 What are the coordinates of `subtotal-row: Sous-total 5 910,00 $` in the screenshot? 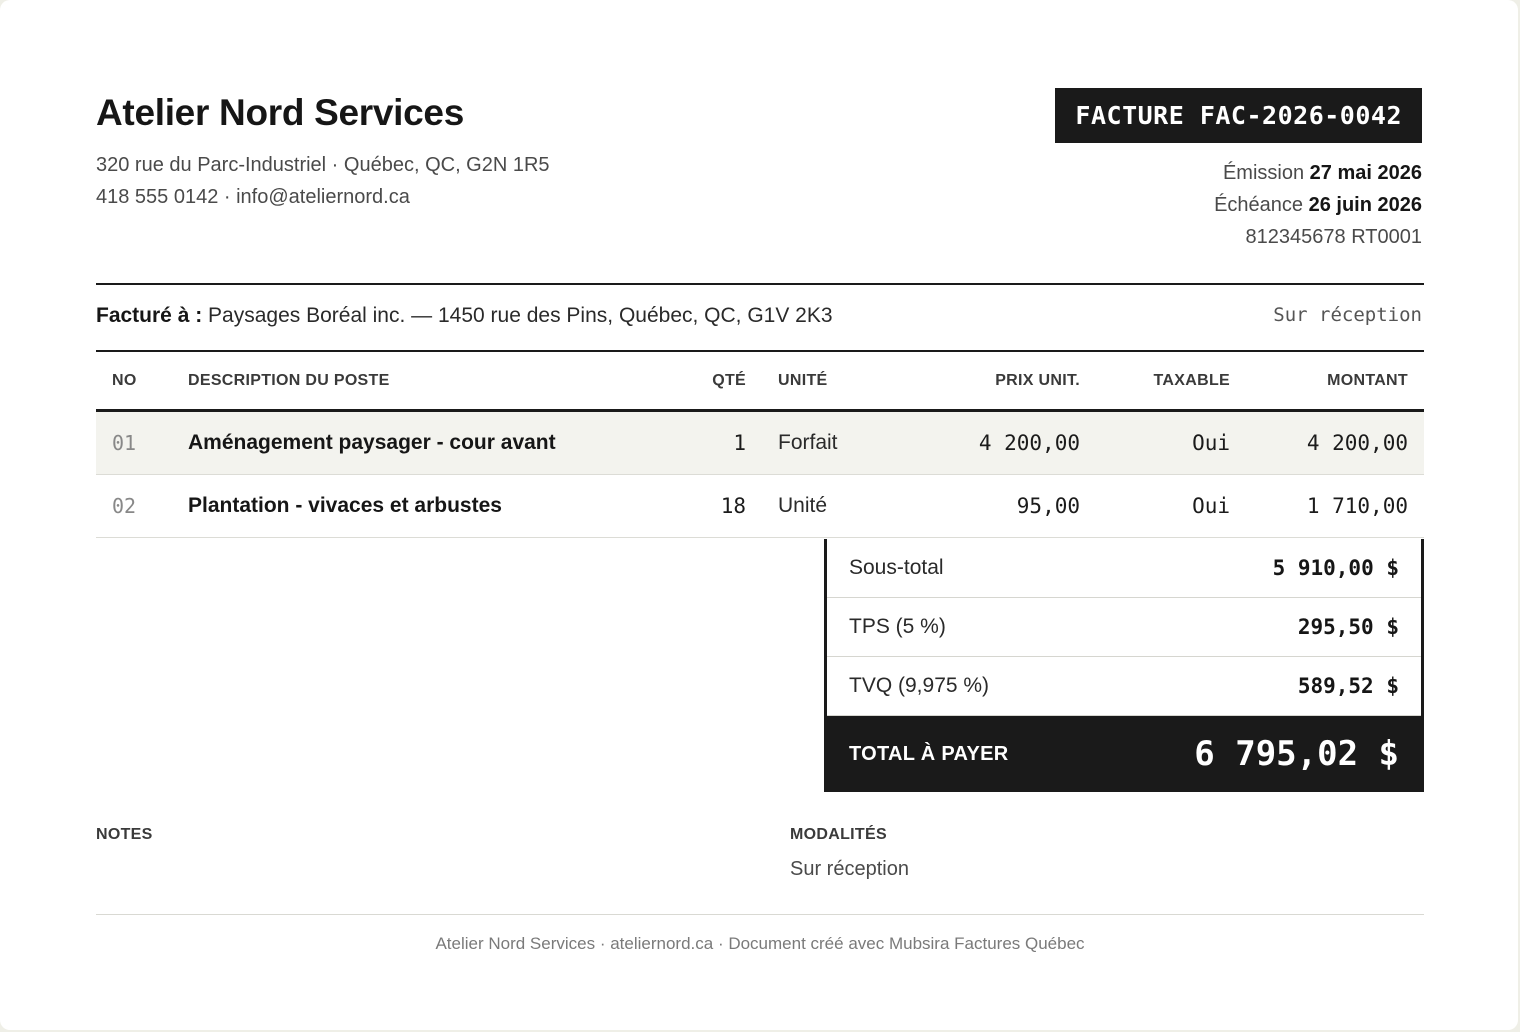 It's located at (1124, 568).